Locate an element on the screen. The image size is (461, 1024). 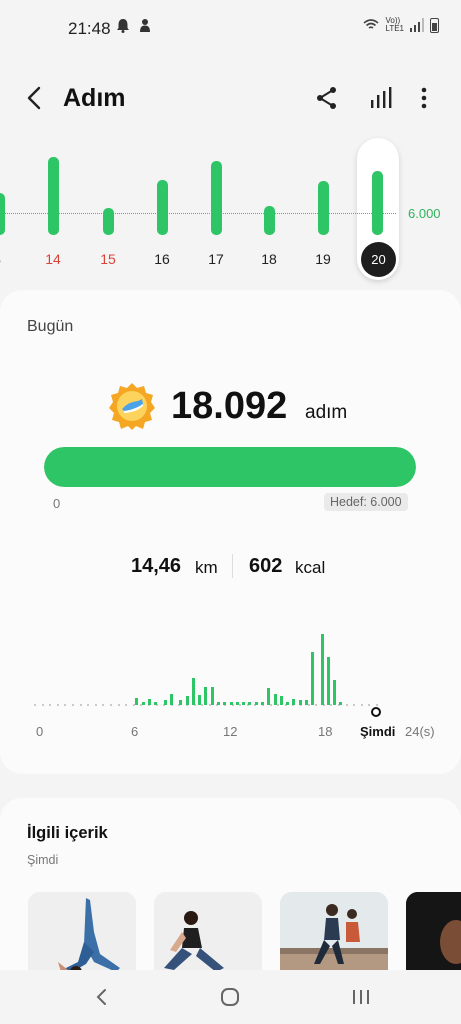
page-title: Adım is located at coordinates (94, 98).